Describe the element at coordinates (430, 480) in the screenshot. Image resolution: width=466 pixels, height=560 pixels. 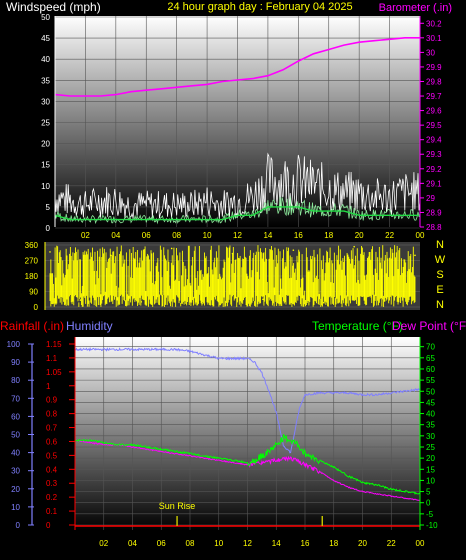
I see `temperature-tick-label: 10` at that location.